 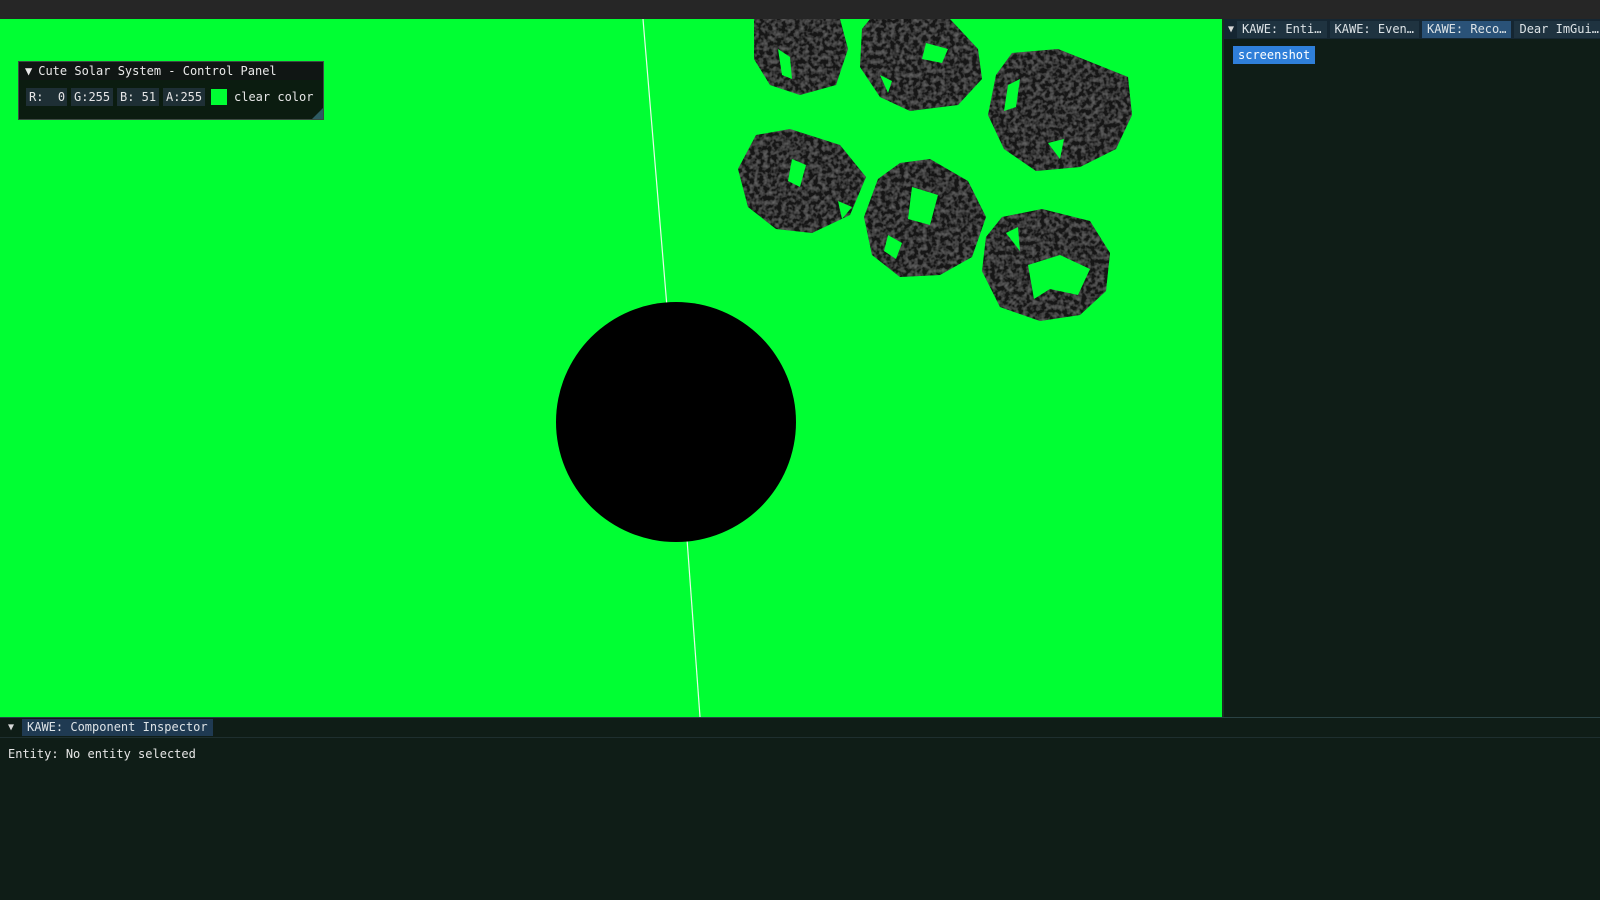 What do you see at coordinates (676, 422) in the screenshot?
I see `planet-sphere` at bounding box center [676, 422].